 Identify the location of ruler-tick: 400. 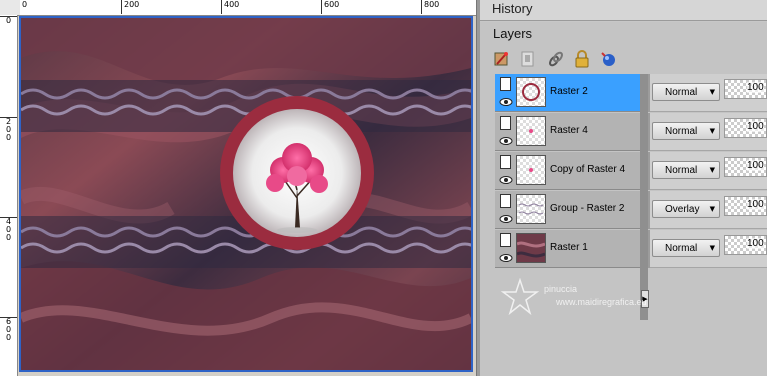
(230, 7).